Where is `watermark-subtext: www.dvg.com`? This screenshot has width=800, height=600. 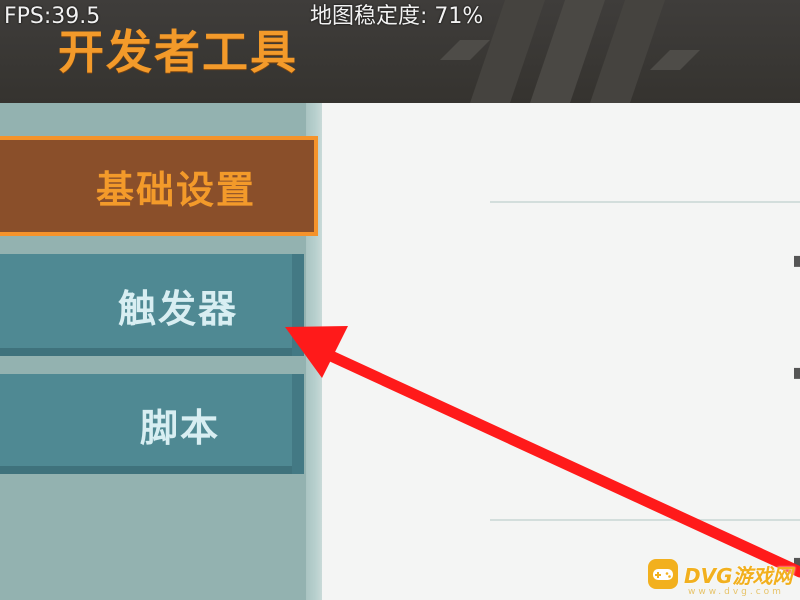
watermark-subtext: www.dvg.com is located at coordinates (736, 592).